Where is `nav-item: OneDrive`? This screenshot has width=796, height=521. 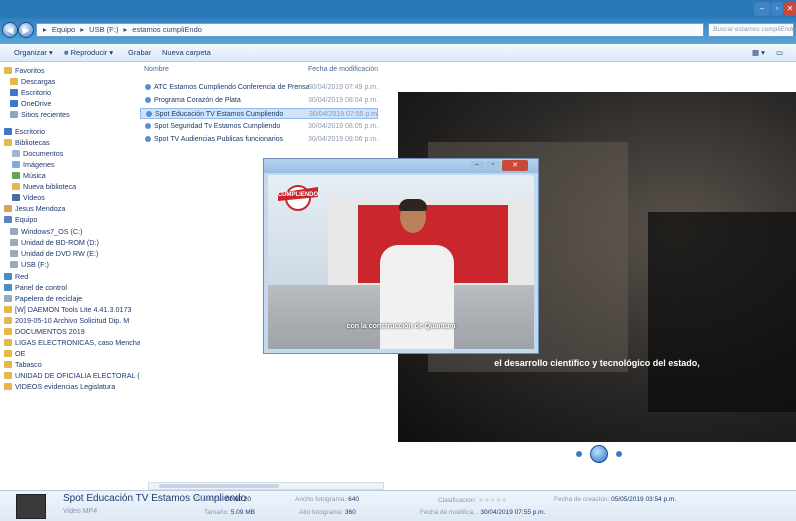 nav-item: OneDrive is located at coordinates (30, 103).